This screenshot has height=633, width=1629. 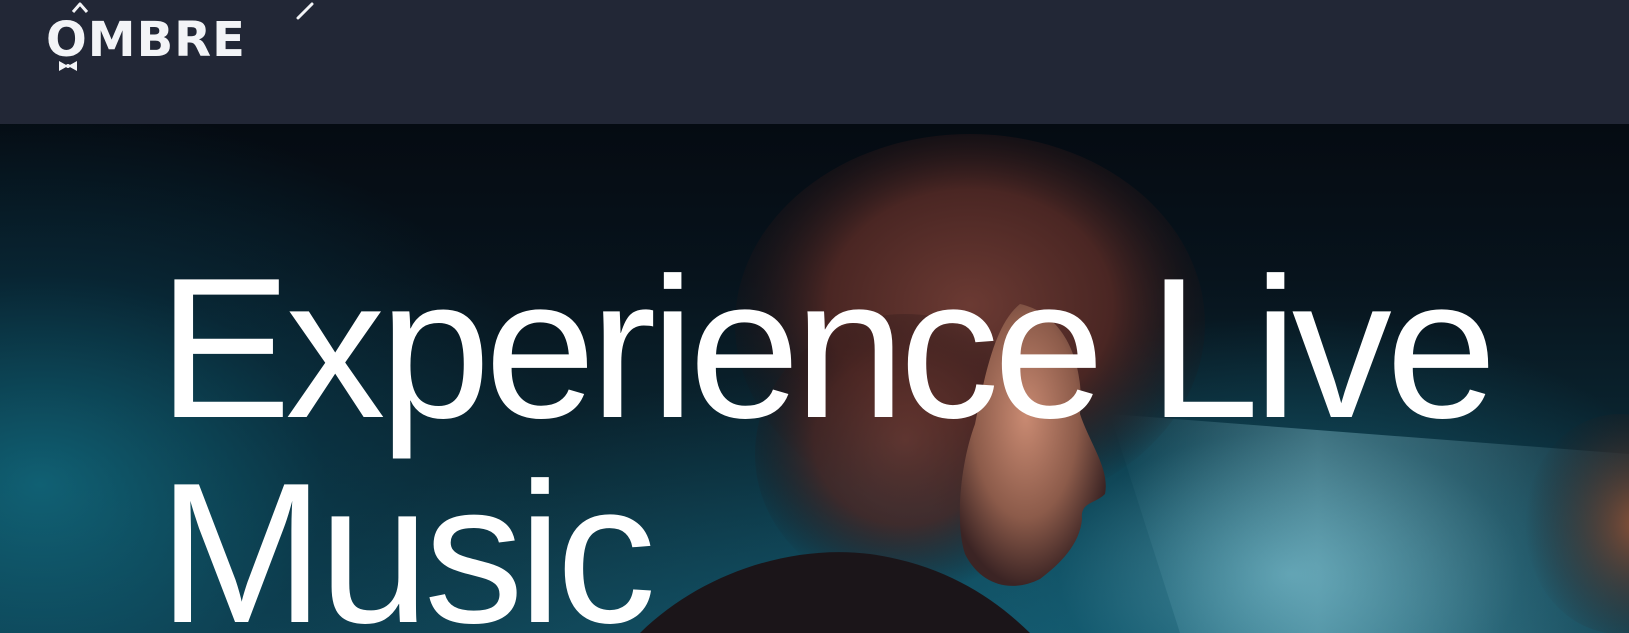 What do you see at coordinates (407, 537) in the screenshot?
I see `hero-title-line-2: Music` at bounding box center [407, 537].